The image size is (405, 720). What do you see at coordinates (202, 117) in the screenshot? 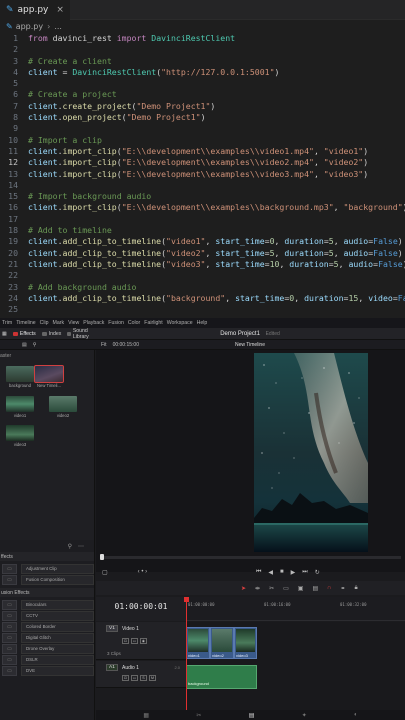
I see `code-line: 8 client.open_project("Demo Project1")` at bounding box center [202, 117].